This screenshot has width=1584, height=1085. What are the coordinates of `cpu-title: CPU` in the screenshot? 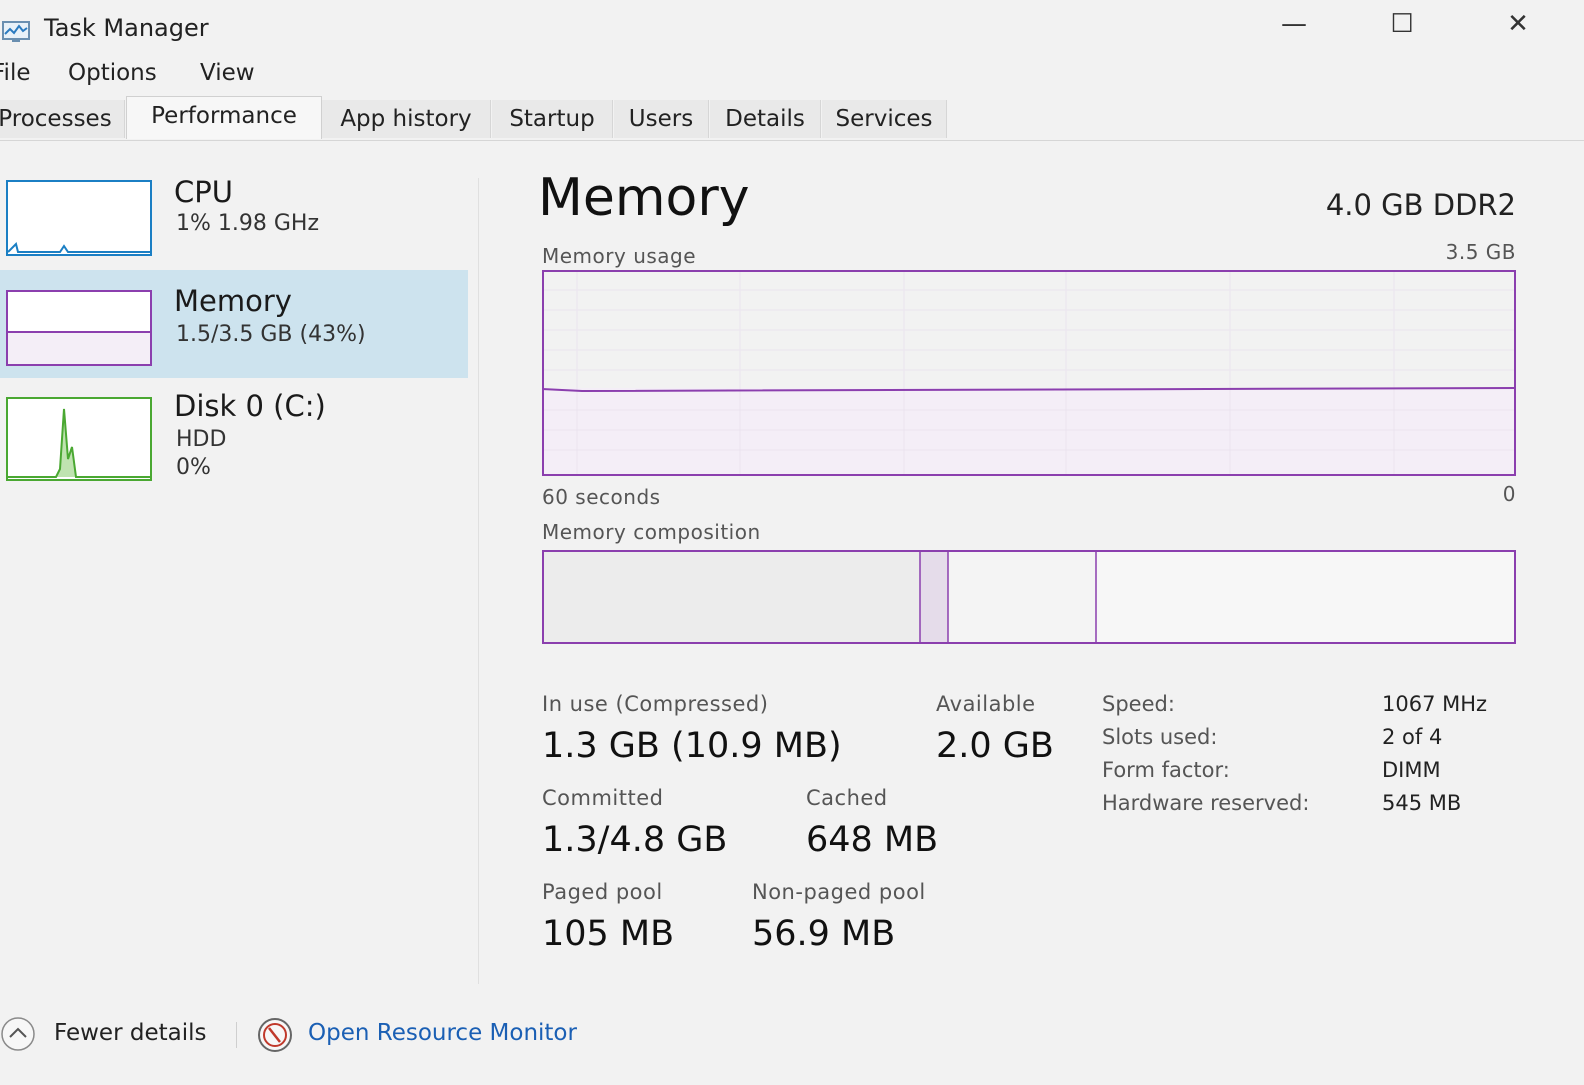 It's located at (203, 192).